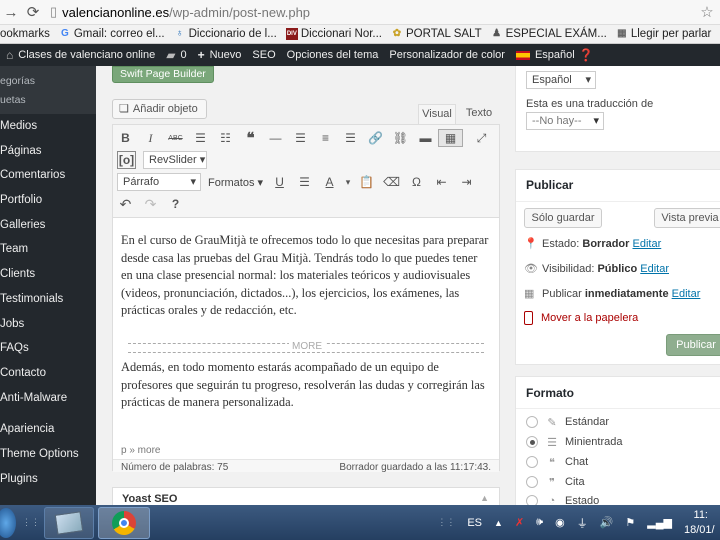 The height and width of the screenshot is (540, 720). I want to click on reload-icon: ⟳, so click(33, 12).